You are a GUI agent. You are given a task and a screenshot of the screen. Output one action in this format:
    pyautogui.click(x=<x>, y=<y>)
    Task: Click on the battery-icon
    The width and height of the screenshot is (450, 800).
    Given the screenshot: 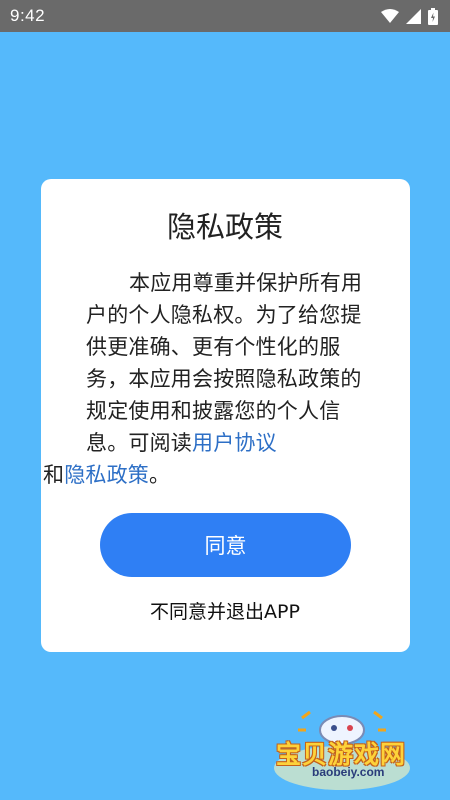 What is the action you would take?
    pyautogui.click(x=433, y=16)
    